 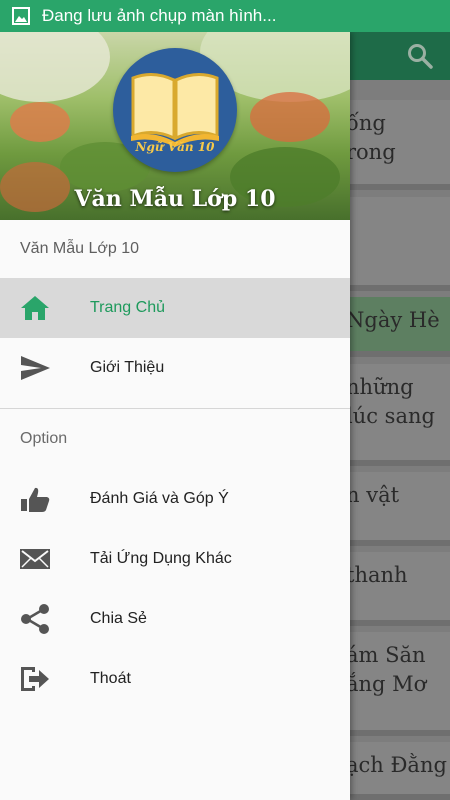 I want to click on option-label: Thoát, so click(x=110, y=678).